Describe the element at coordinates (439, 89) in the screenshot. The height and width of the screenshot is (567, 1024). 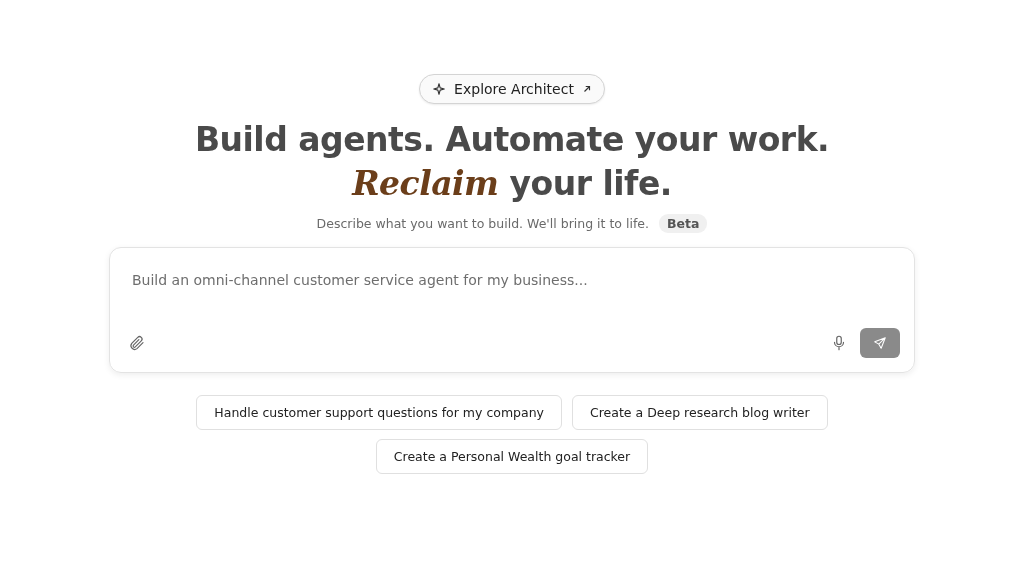
I see `sparkle-icon` at that location.